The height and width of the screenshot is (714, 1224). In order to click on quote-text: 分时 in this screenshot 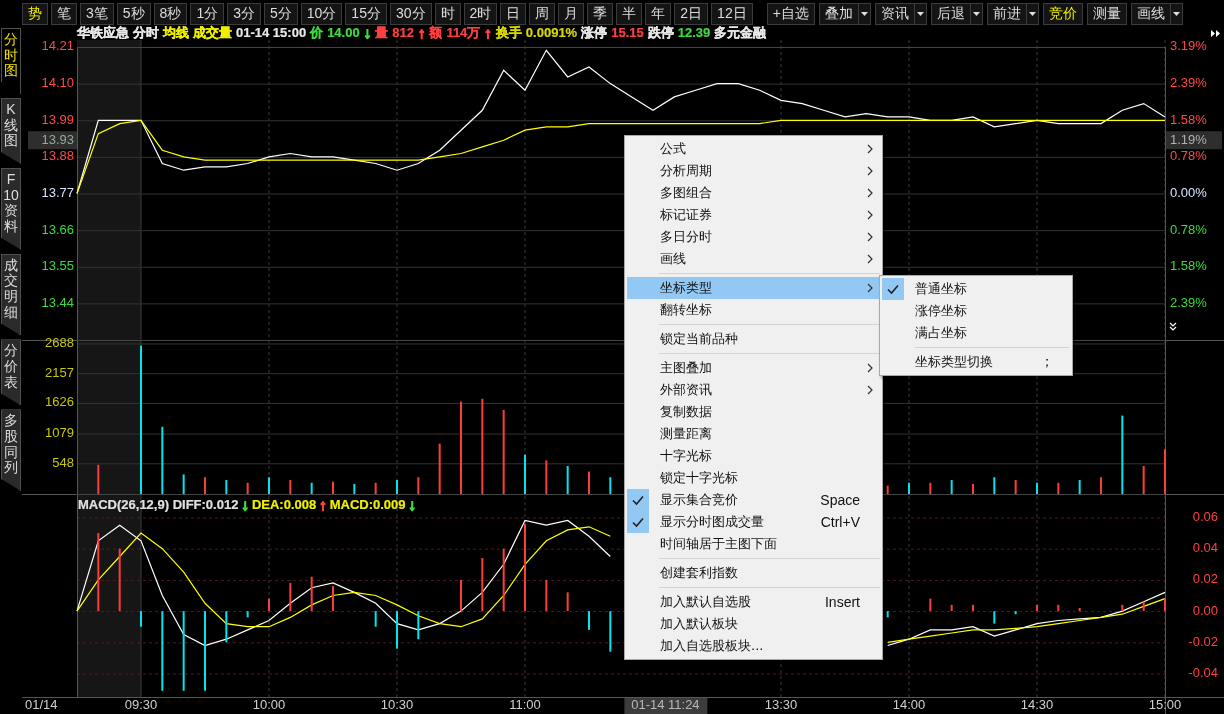, I will do `click(146, 33)`.